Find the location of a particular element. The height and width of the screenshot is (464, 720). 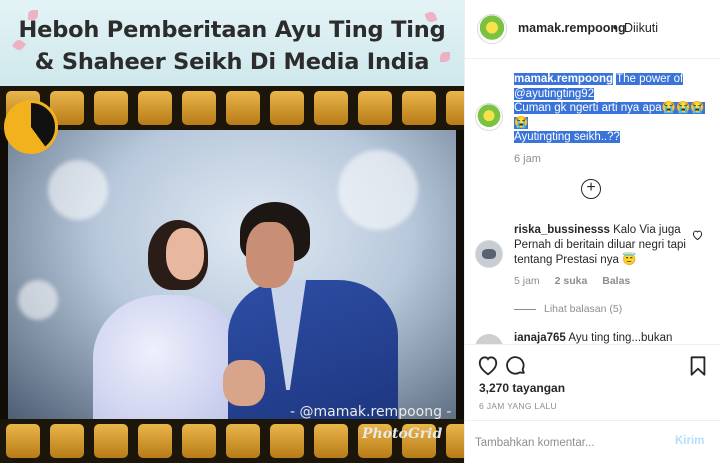

plus-circle-icon: + is located at coordinates (591, 189).